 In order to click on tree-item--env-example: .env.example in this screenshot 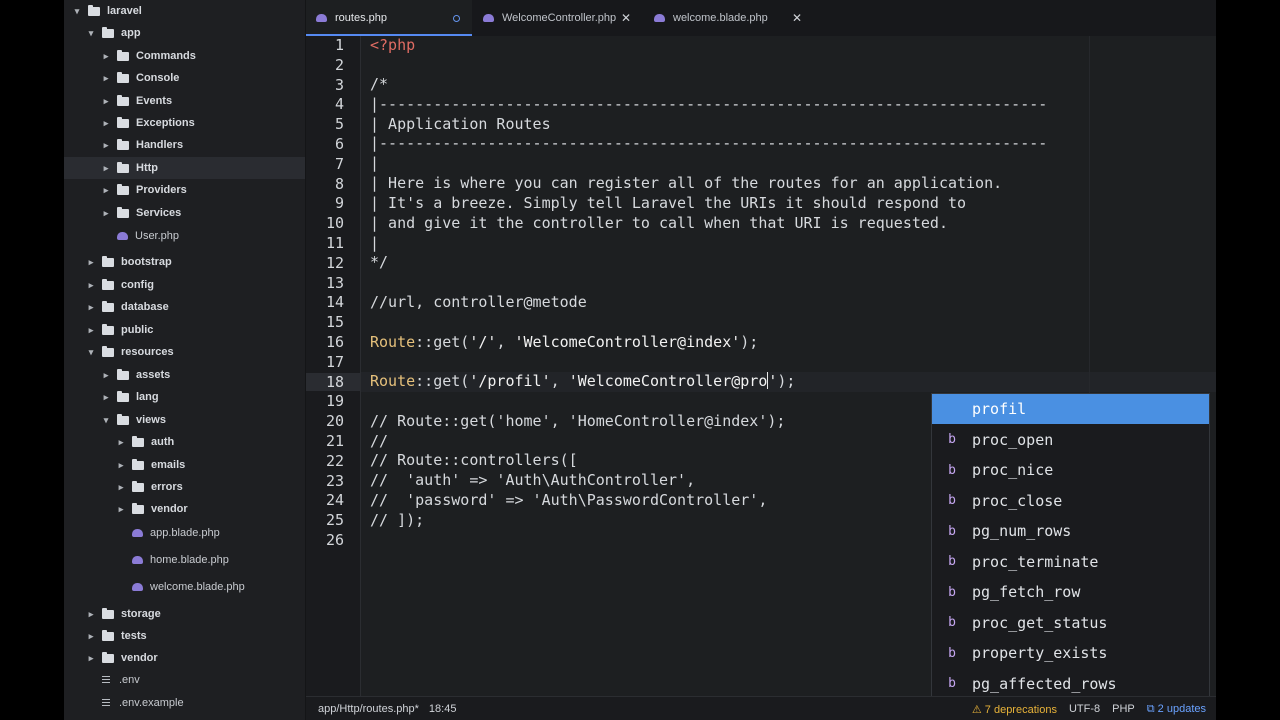, I will do `click(184, 703)`.